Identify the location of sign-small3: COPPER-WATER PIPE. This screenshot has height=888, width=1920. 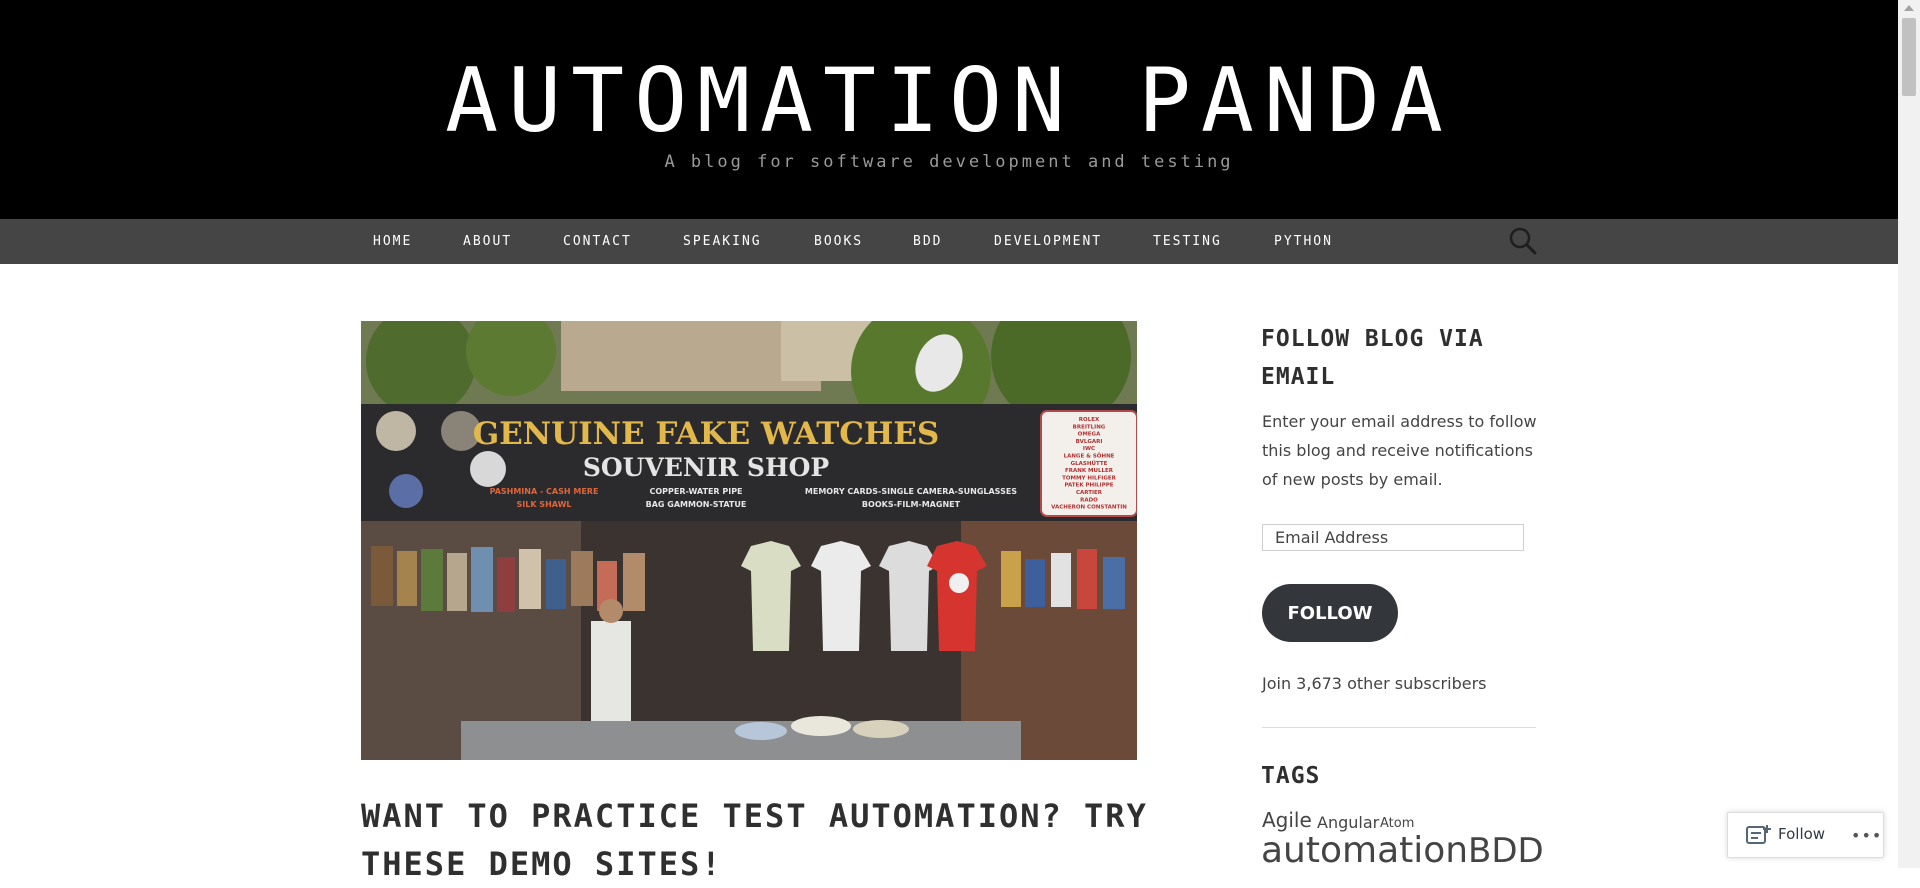
(695, 491).